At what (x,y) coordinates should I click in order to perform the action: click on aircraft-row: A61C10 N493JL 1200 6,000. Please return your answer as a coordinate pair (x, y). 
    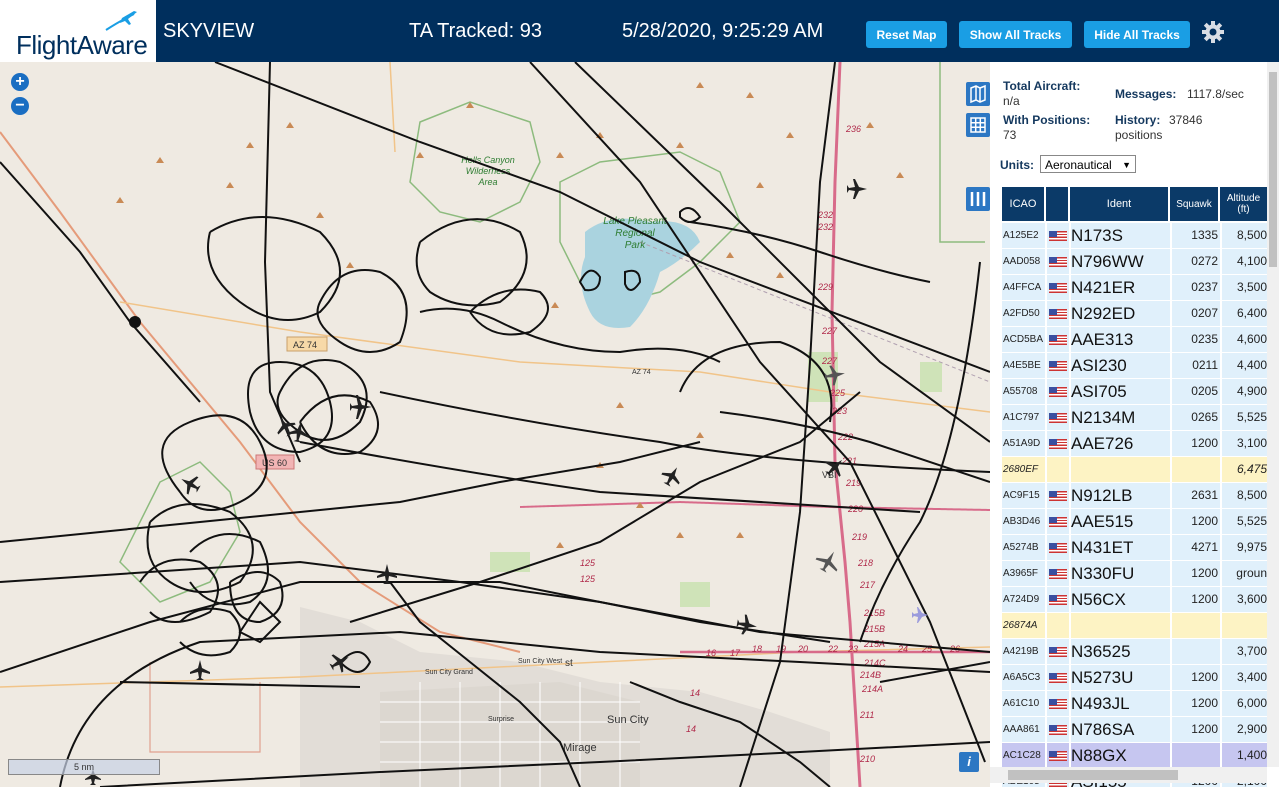
    Looking at the image, I should click on (1134, 704).